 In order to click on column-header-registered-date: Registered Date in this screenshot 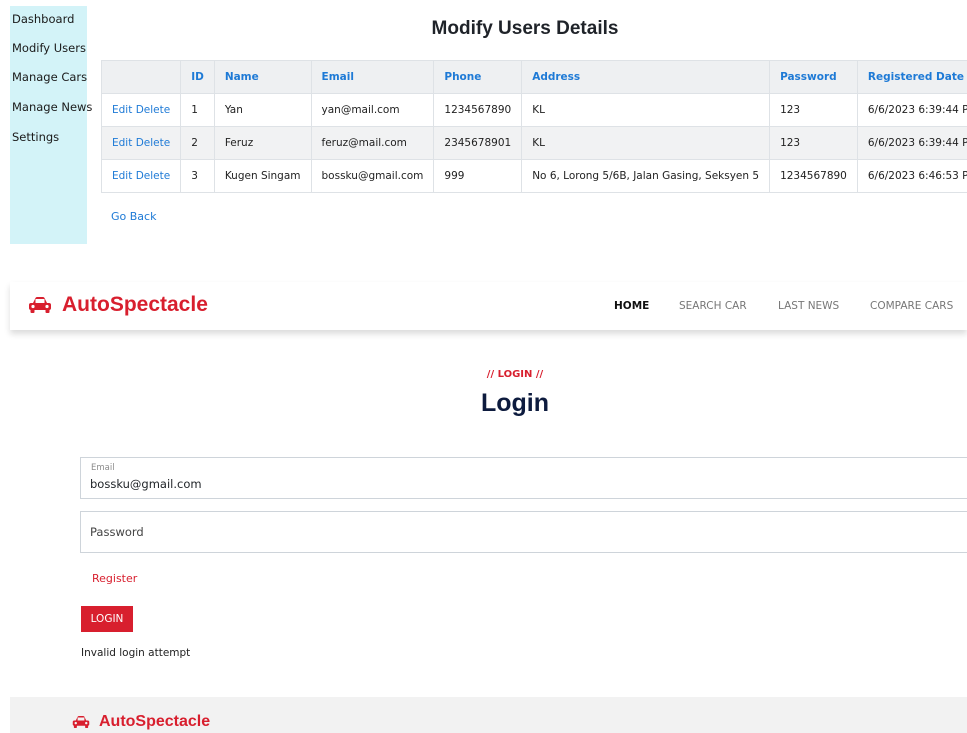, I will do `click(911, 77)`.